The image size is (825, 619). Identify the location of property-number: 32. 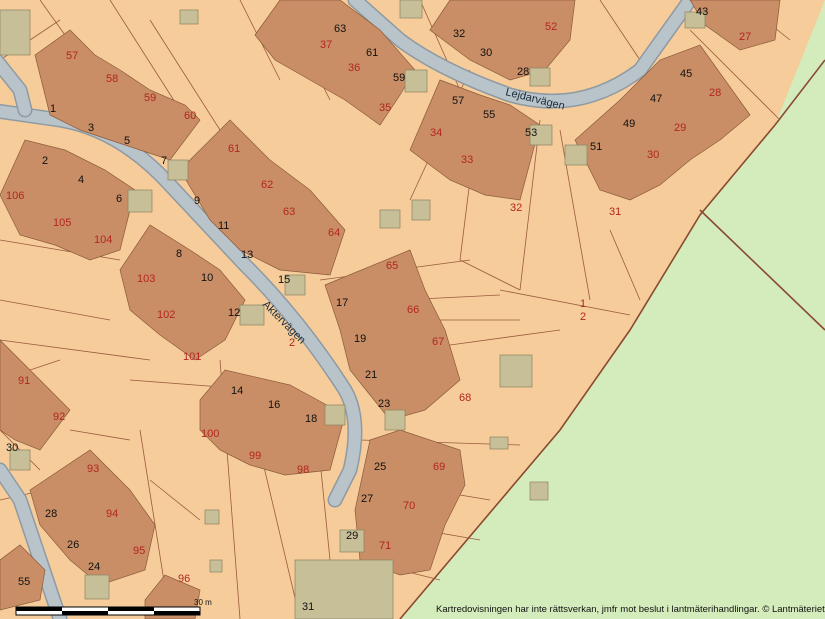
(516, 208).